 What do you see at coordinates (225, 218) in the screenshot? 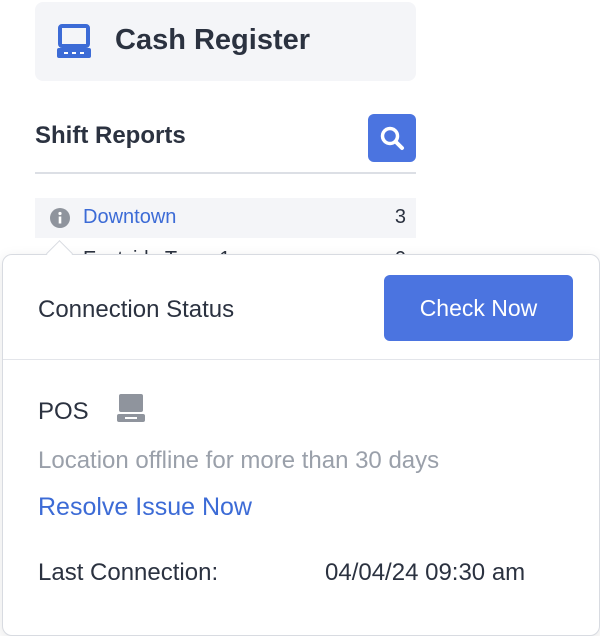
I see `list-item: Downtown 3` at bounding box center [225, 218].